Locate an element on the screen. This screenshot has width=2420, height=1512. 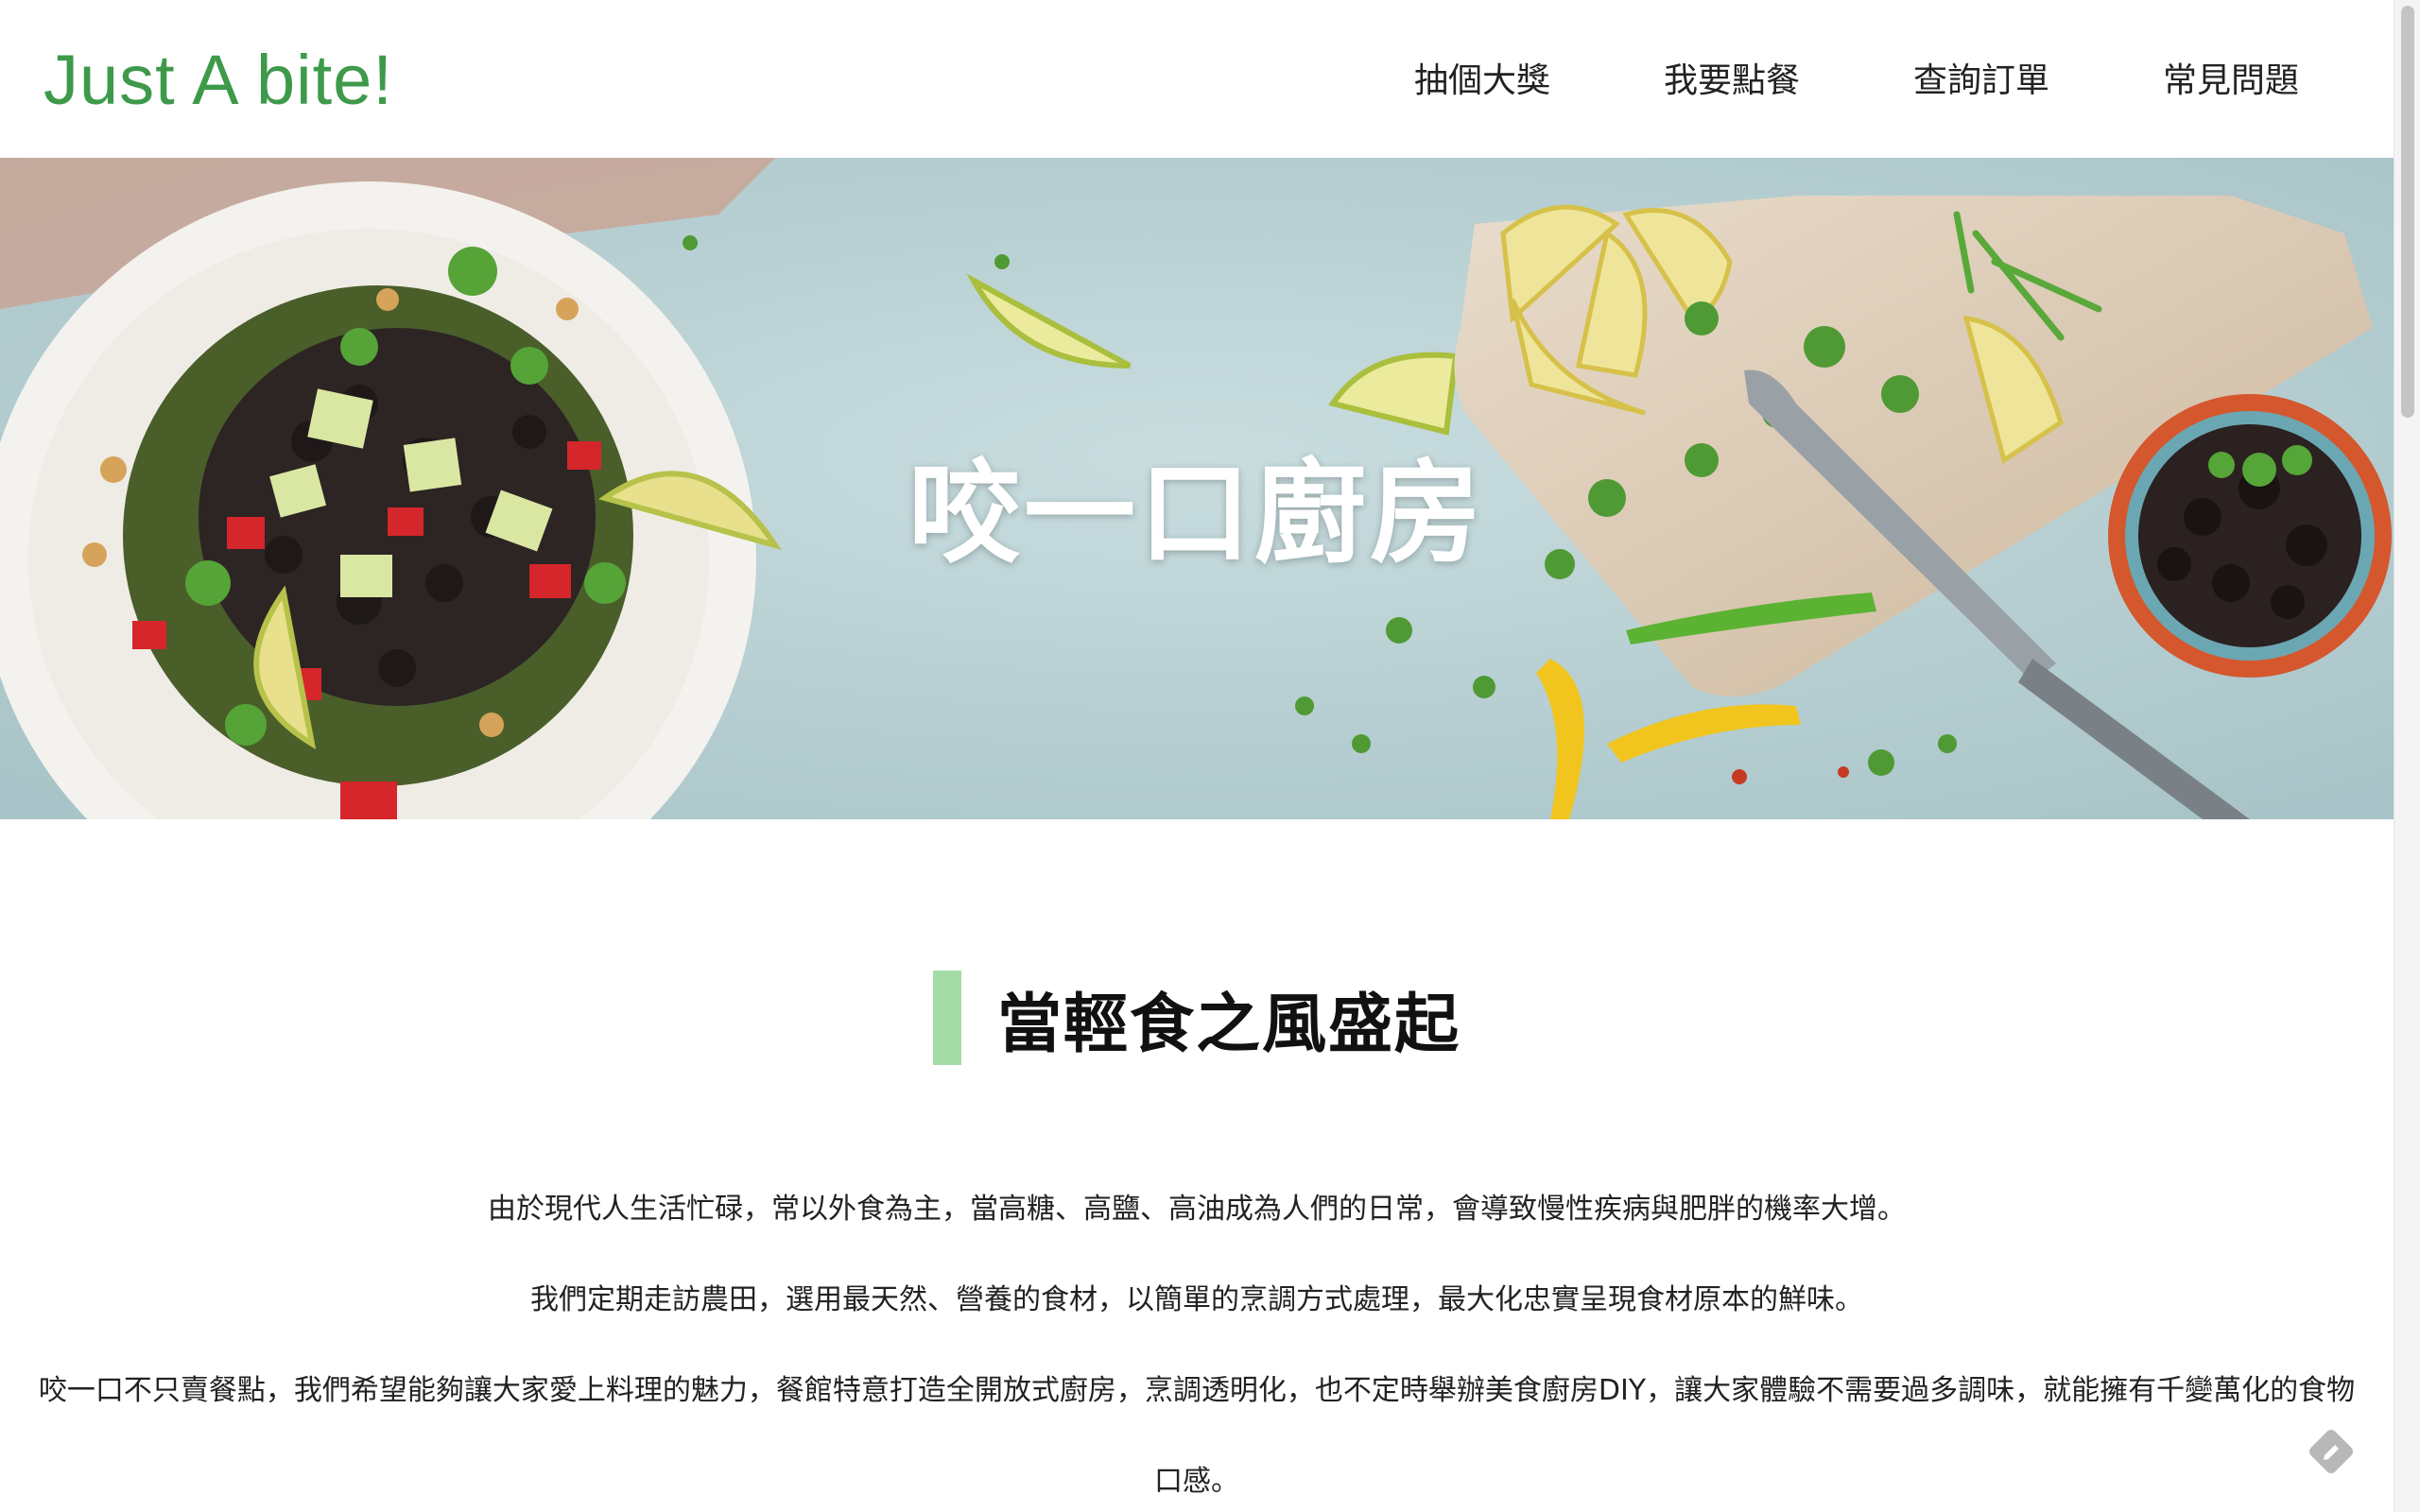
nav-item-order-lookup: 查詢訂單 is located at coordinates (1981, 81).